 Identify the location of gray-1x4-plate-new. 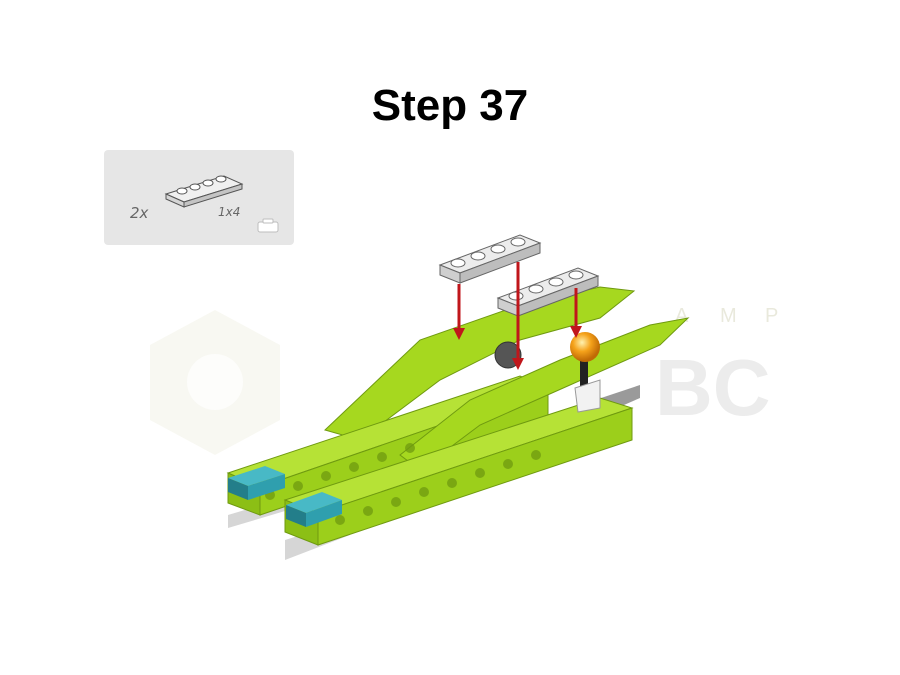
(490, 259).